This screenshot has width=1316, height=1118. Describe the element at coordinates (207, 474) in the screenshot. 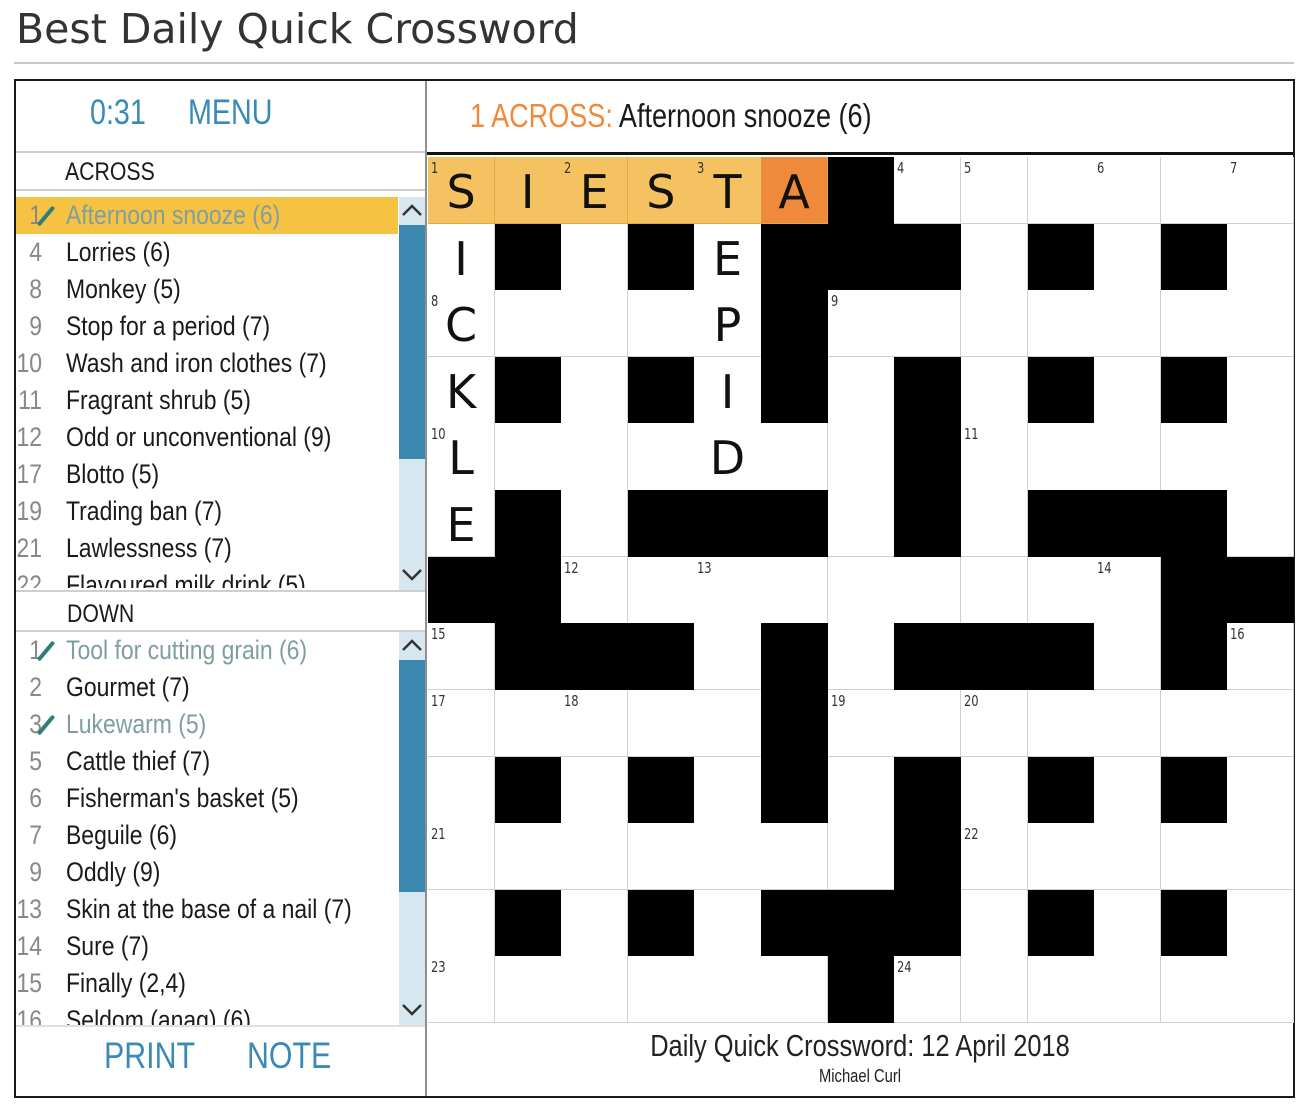

I see `across-clue-17: 17 Blotto (5)` at that location.